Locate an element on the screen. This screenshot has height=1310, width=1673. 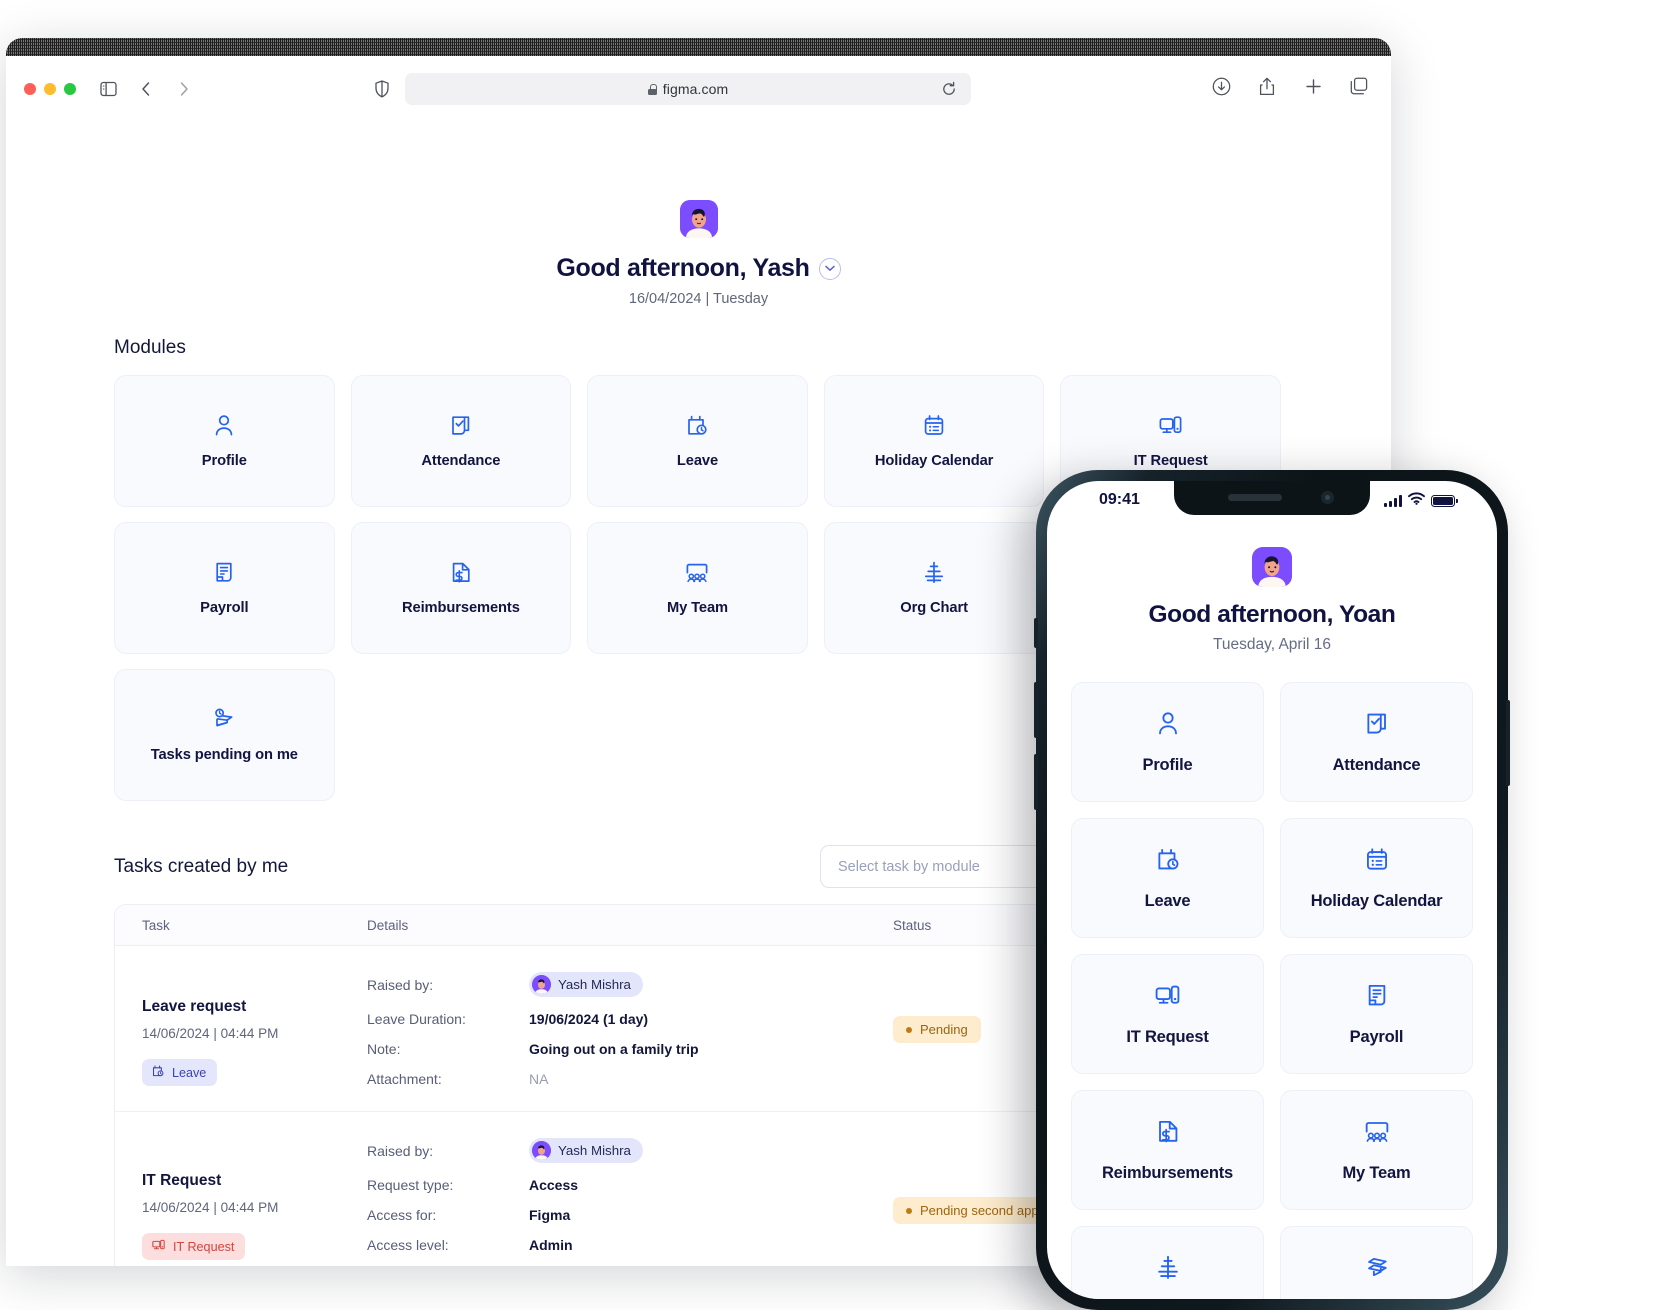
phone-module-card-profile: Profile is located at coordinates (1167, 742).